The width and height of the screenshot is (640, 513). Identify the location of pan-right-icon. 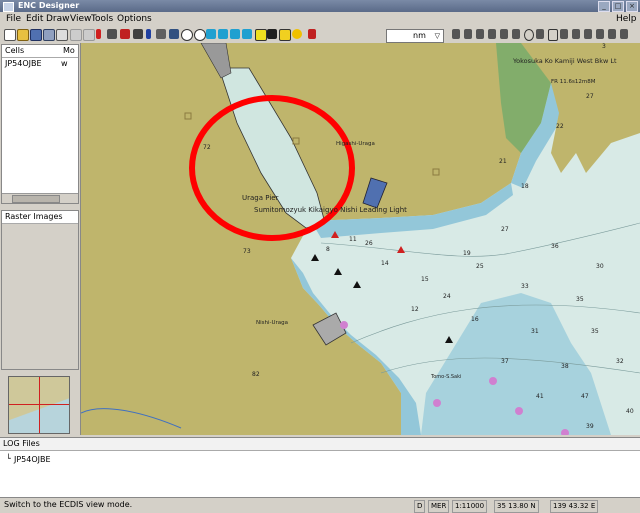
(223, 34).